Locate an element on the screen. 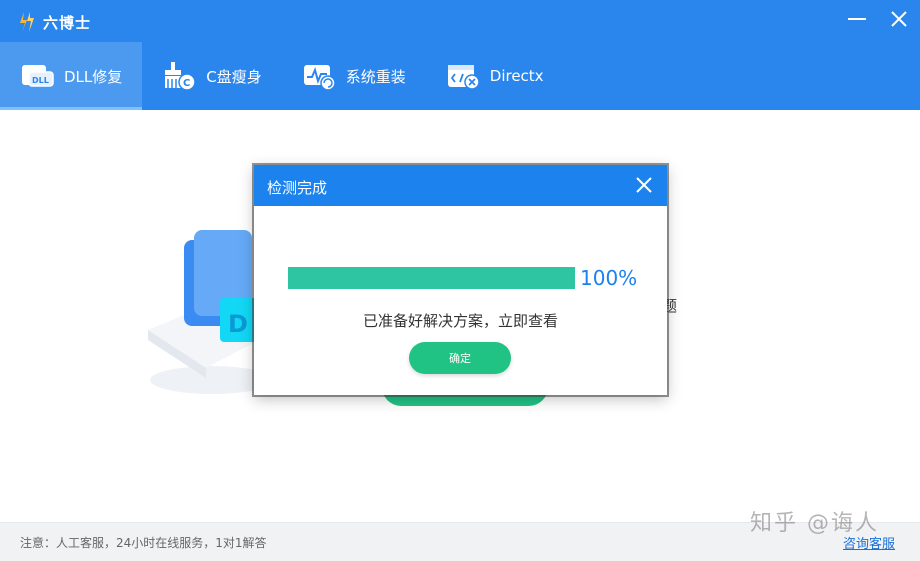 The height and width of the screenshot is (561, 920). svg-text: D is located at coordinates (238, 324).